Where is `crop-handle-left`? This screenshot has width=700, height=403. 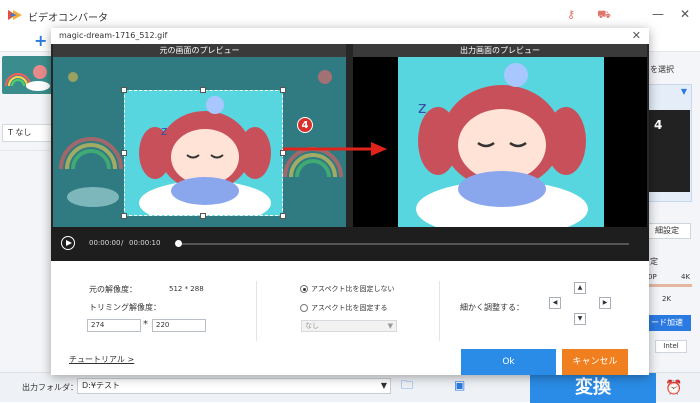 crop-handle-left is located at coordinates (124, 153).